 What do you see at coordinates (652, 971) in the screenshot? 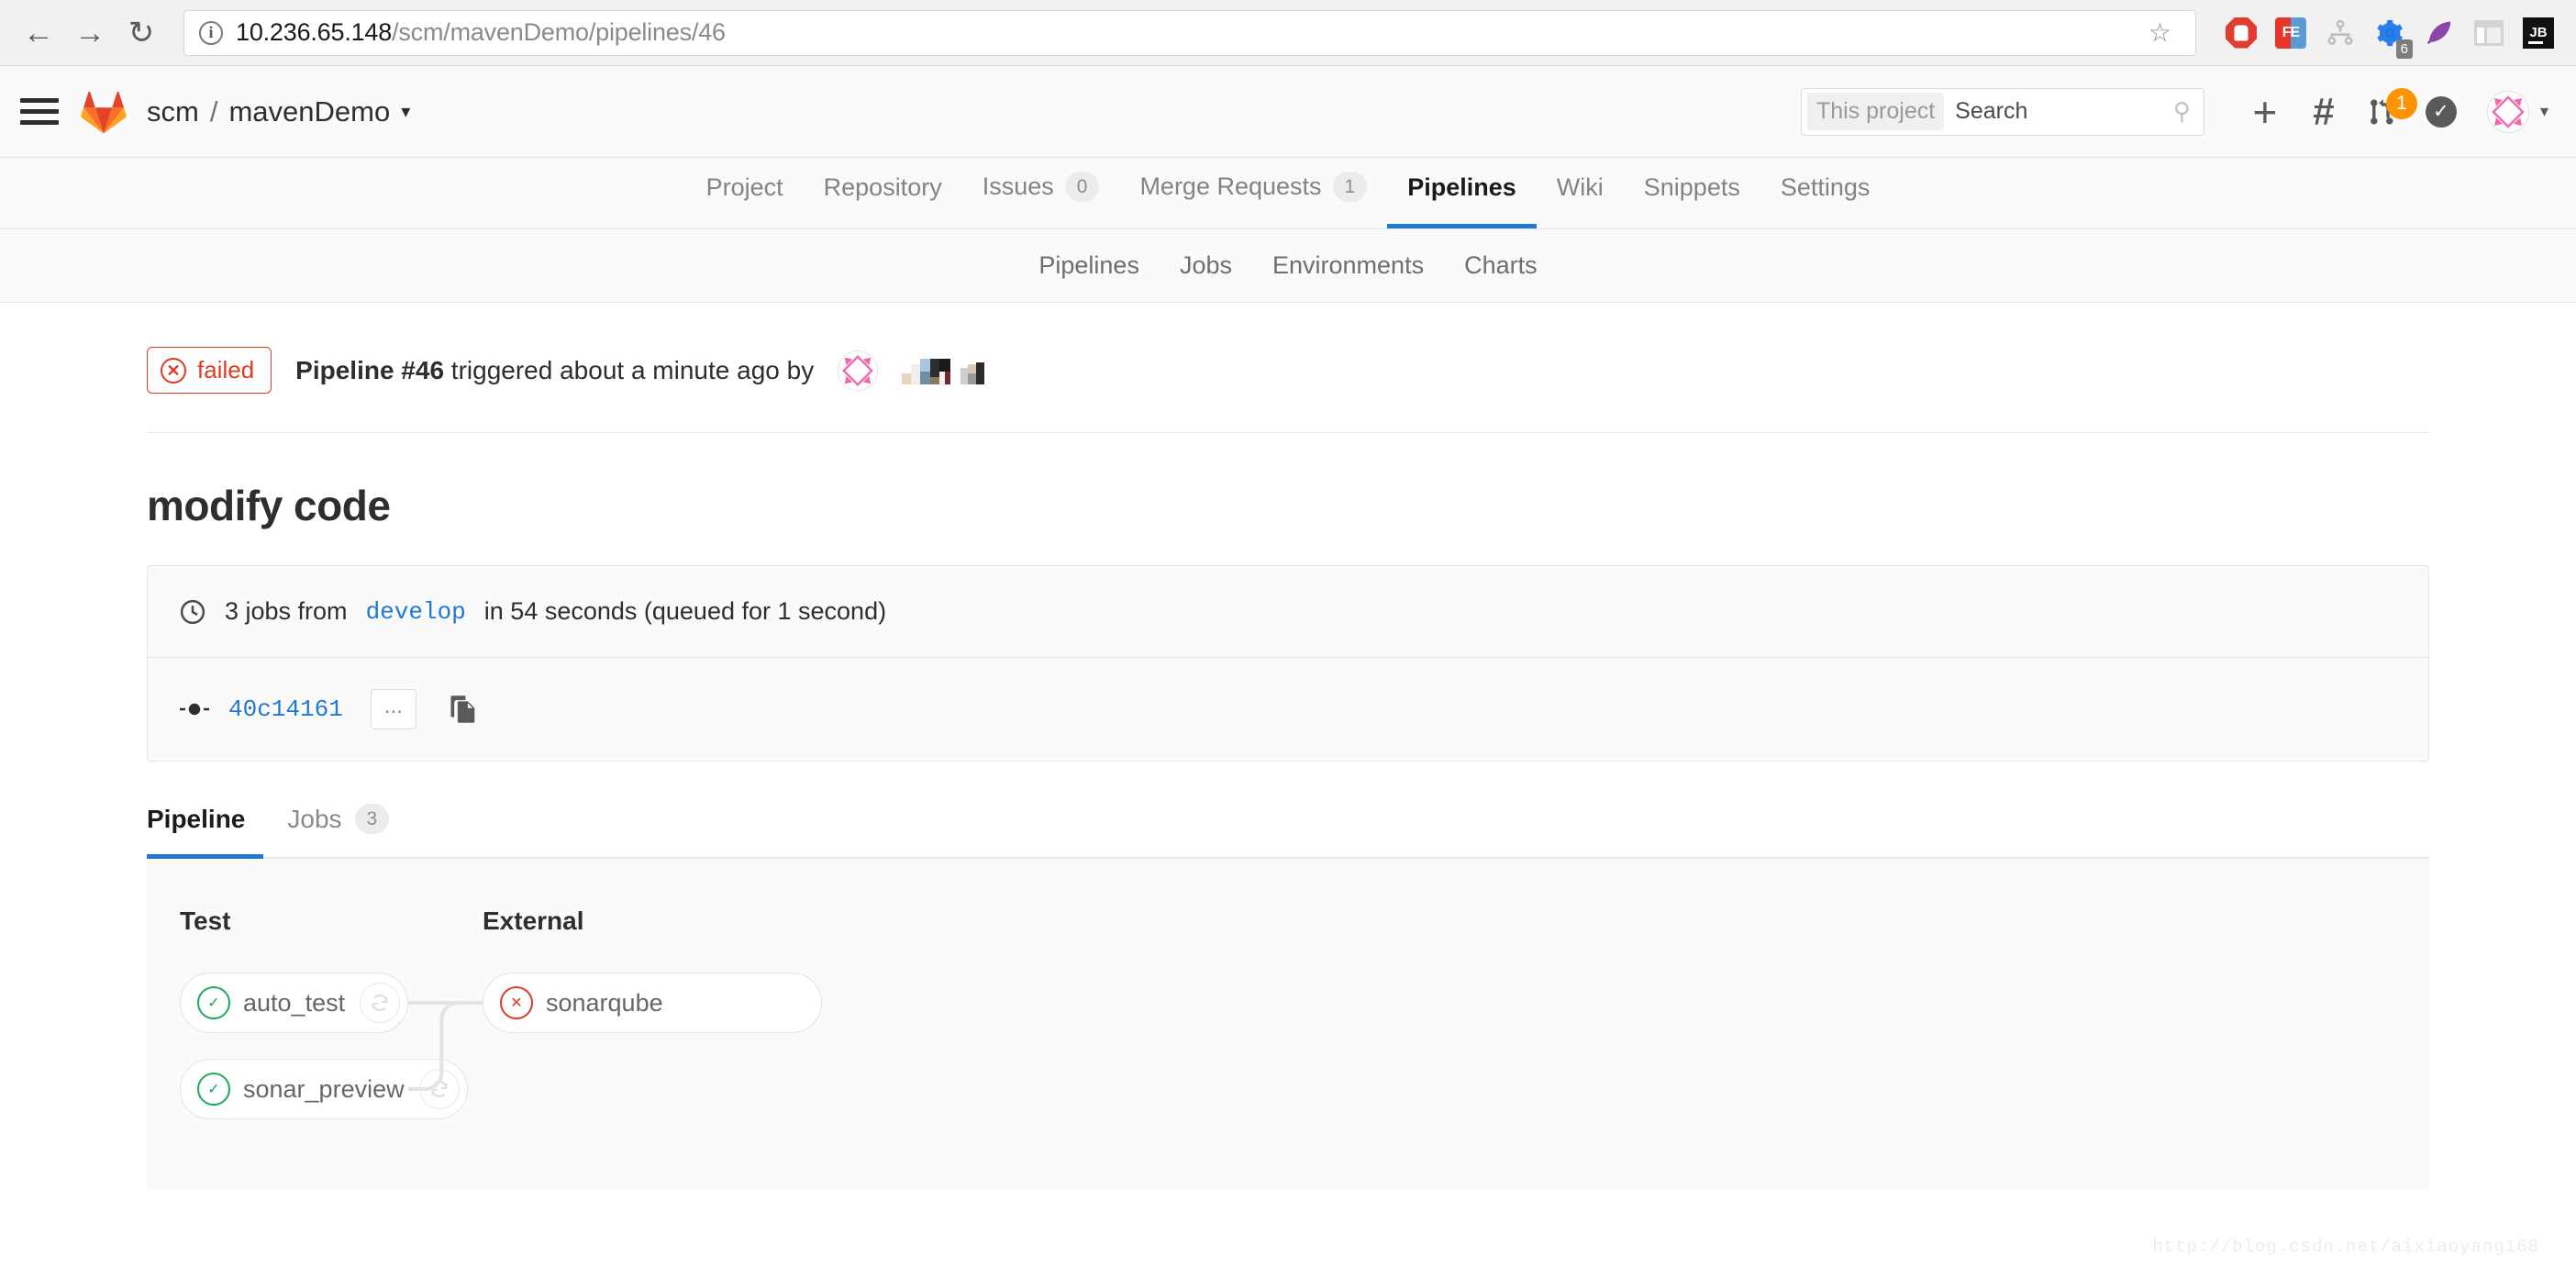
I see `stage-external: External ✕ sonarqube` at bounding box center [652, 971].